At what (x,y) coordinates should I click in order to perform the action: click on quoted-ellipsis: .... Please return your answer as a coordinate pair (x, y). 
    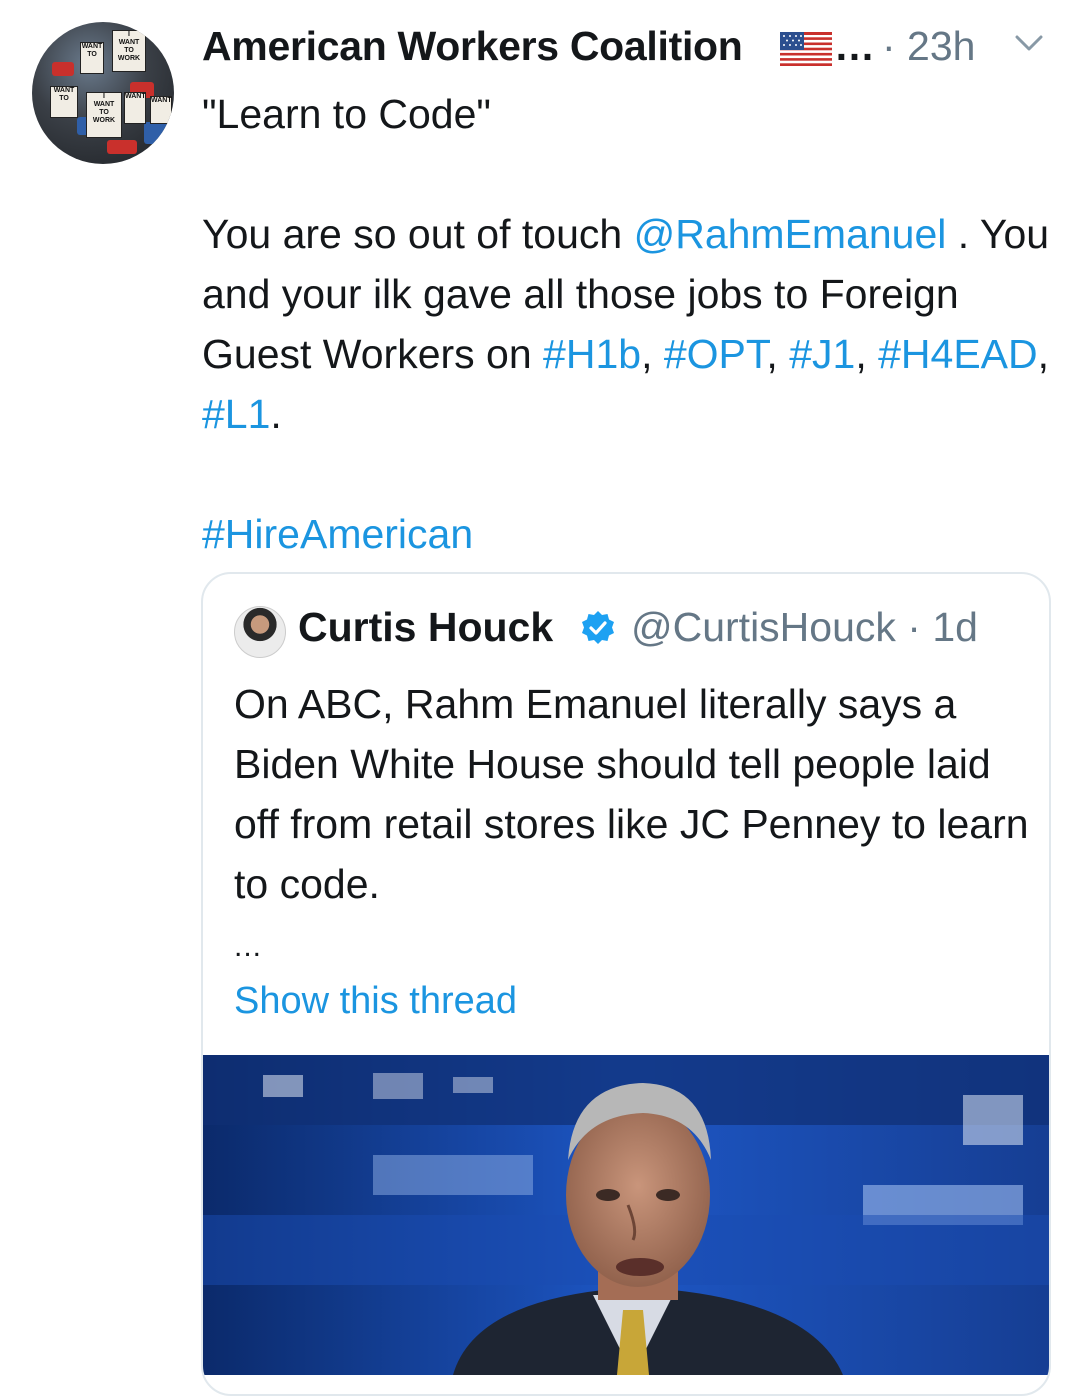
    Looking at the image, I should click on (248, 946).